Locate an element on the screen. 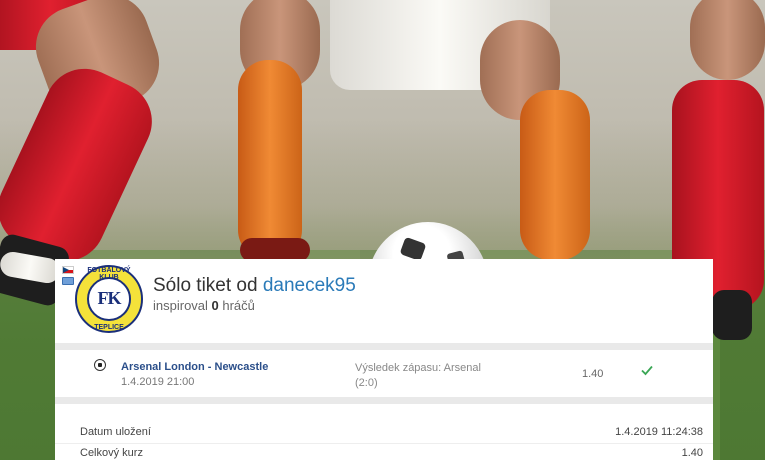 The width and height of the screenshot is (765, 460). username-link: danecek95 is located at coordinates (309, 285).